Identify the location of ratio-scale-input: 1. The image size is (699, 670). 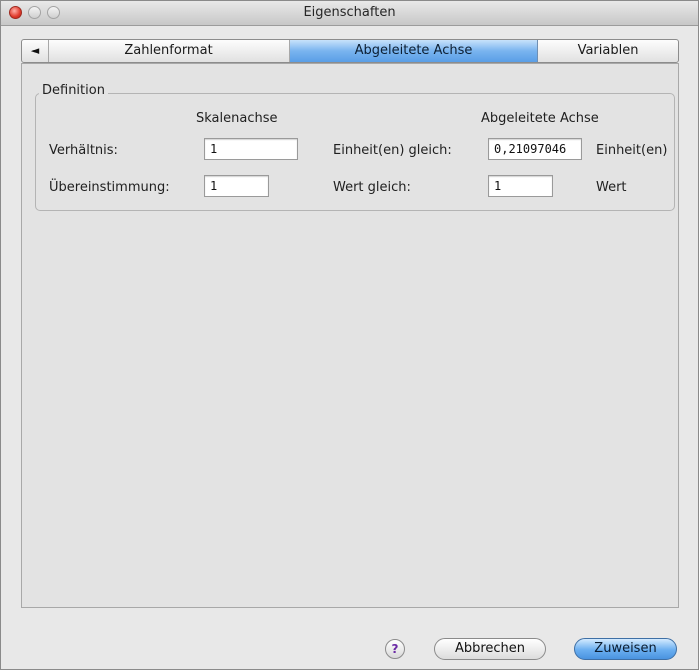
(251, 149).